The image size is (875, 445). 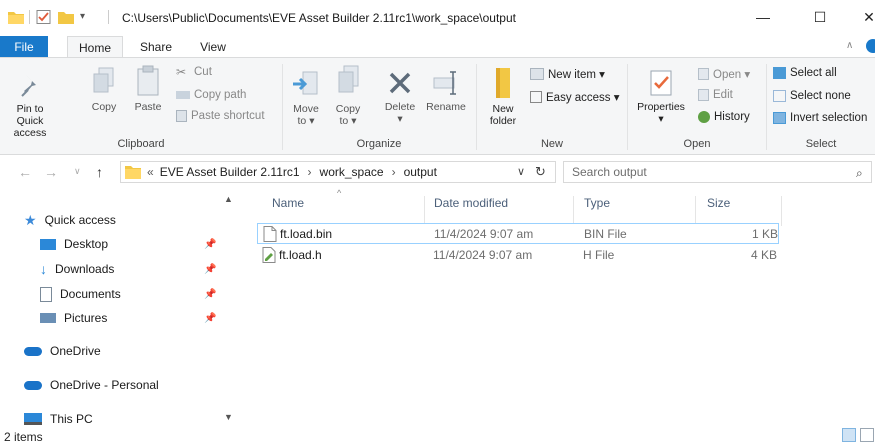 I want to click on header-file-icon, so click(x=269, y=257).